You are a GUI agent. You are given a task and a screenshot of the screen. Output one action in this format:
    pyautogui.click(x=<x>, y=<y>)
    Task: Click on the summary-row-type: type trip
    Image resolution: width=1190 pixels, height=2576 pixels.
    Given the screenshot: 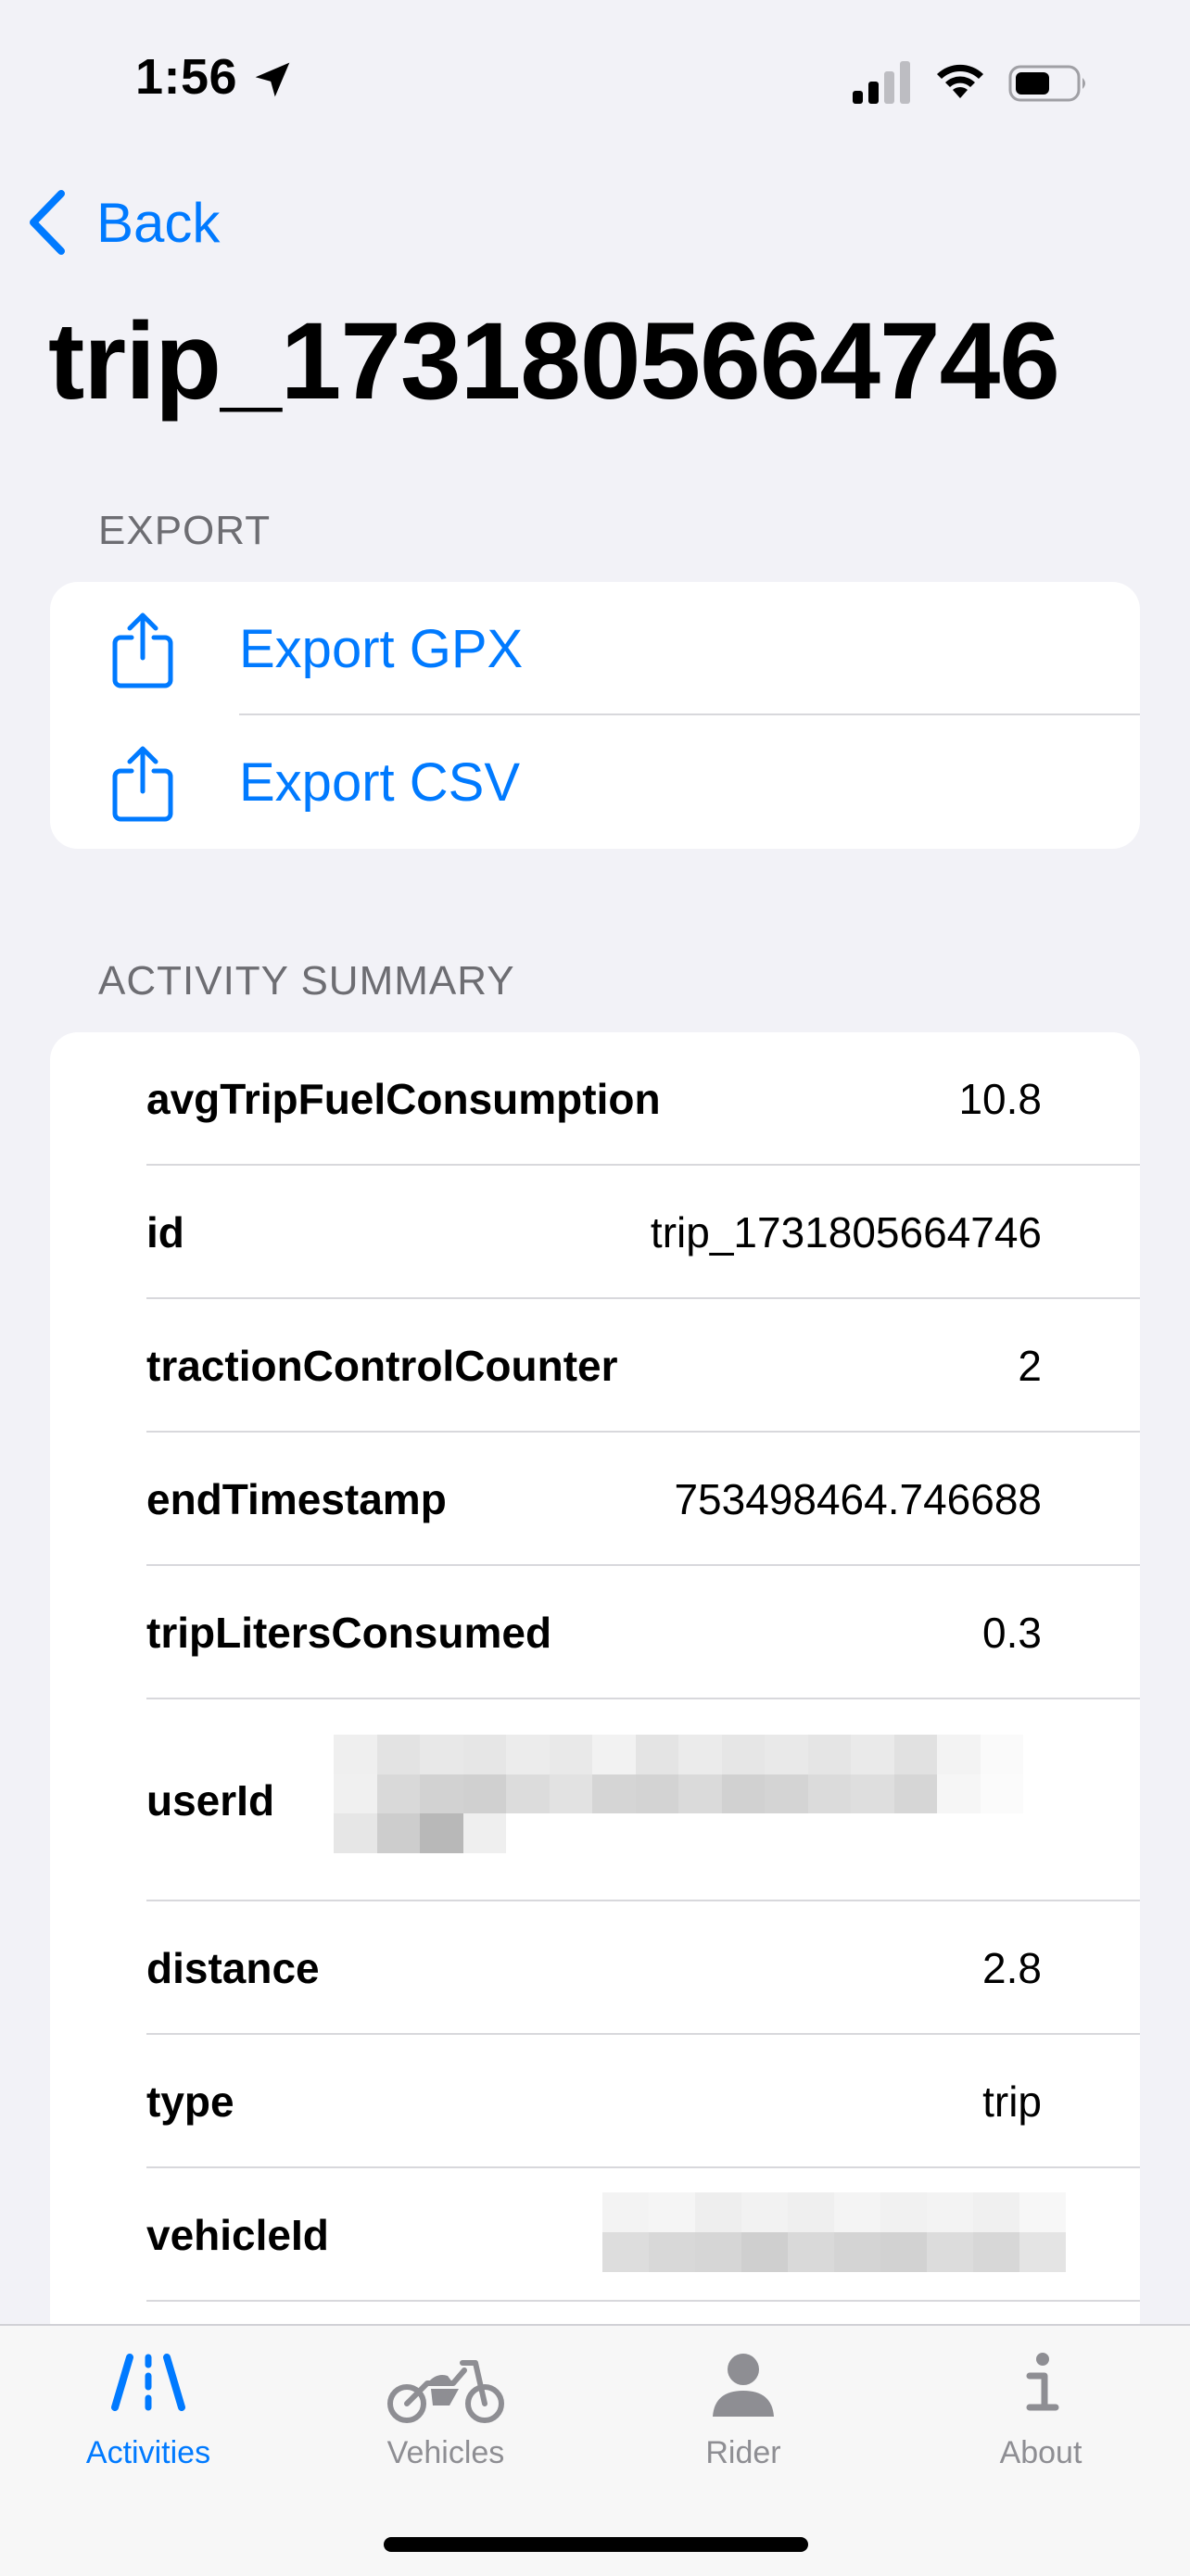 What is the action you would take?
    pyautogui.click(x=595, y=2102)
    